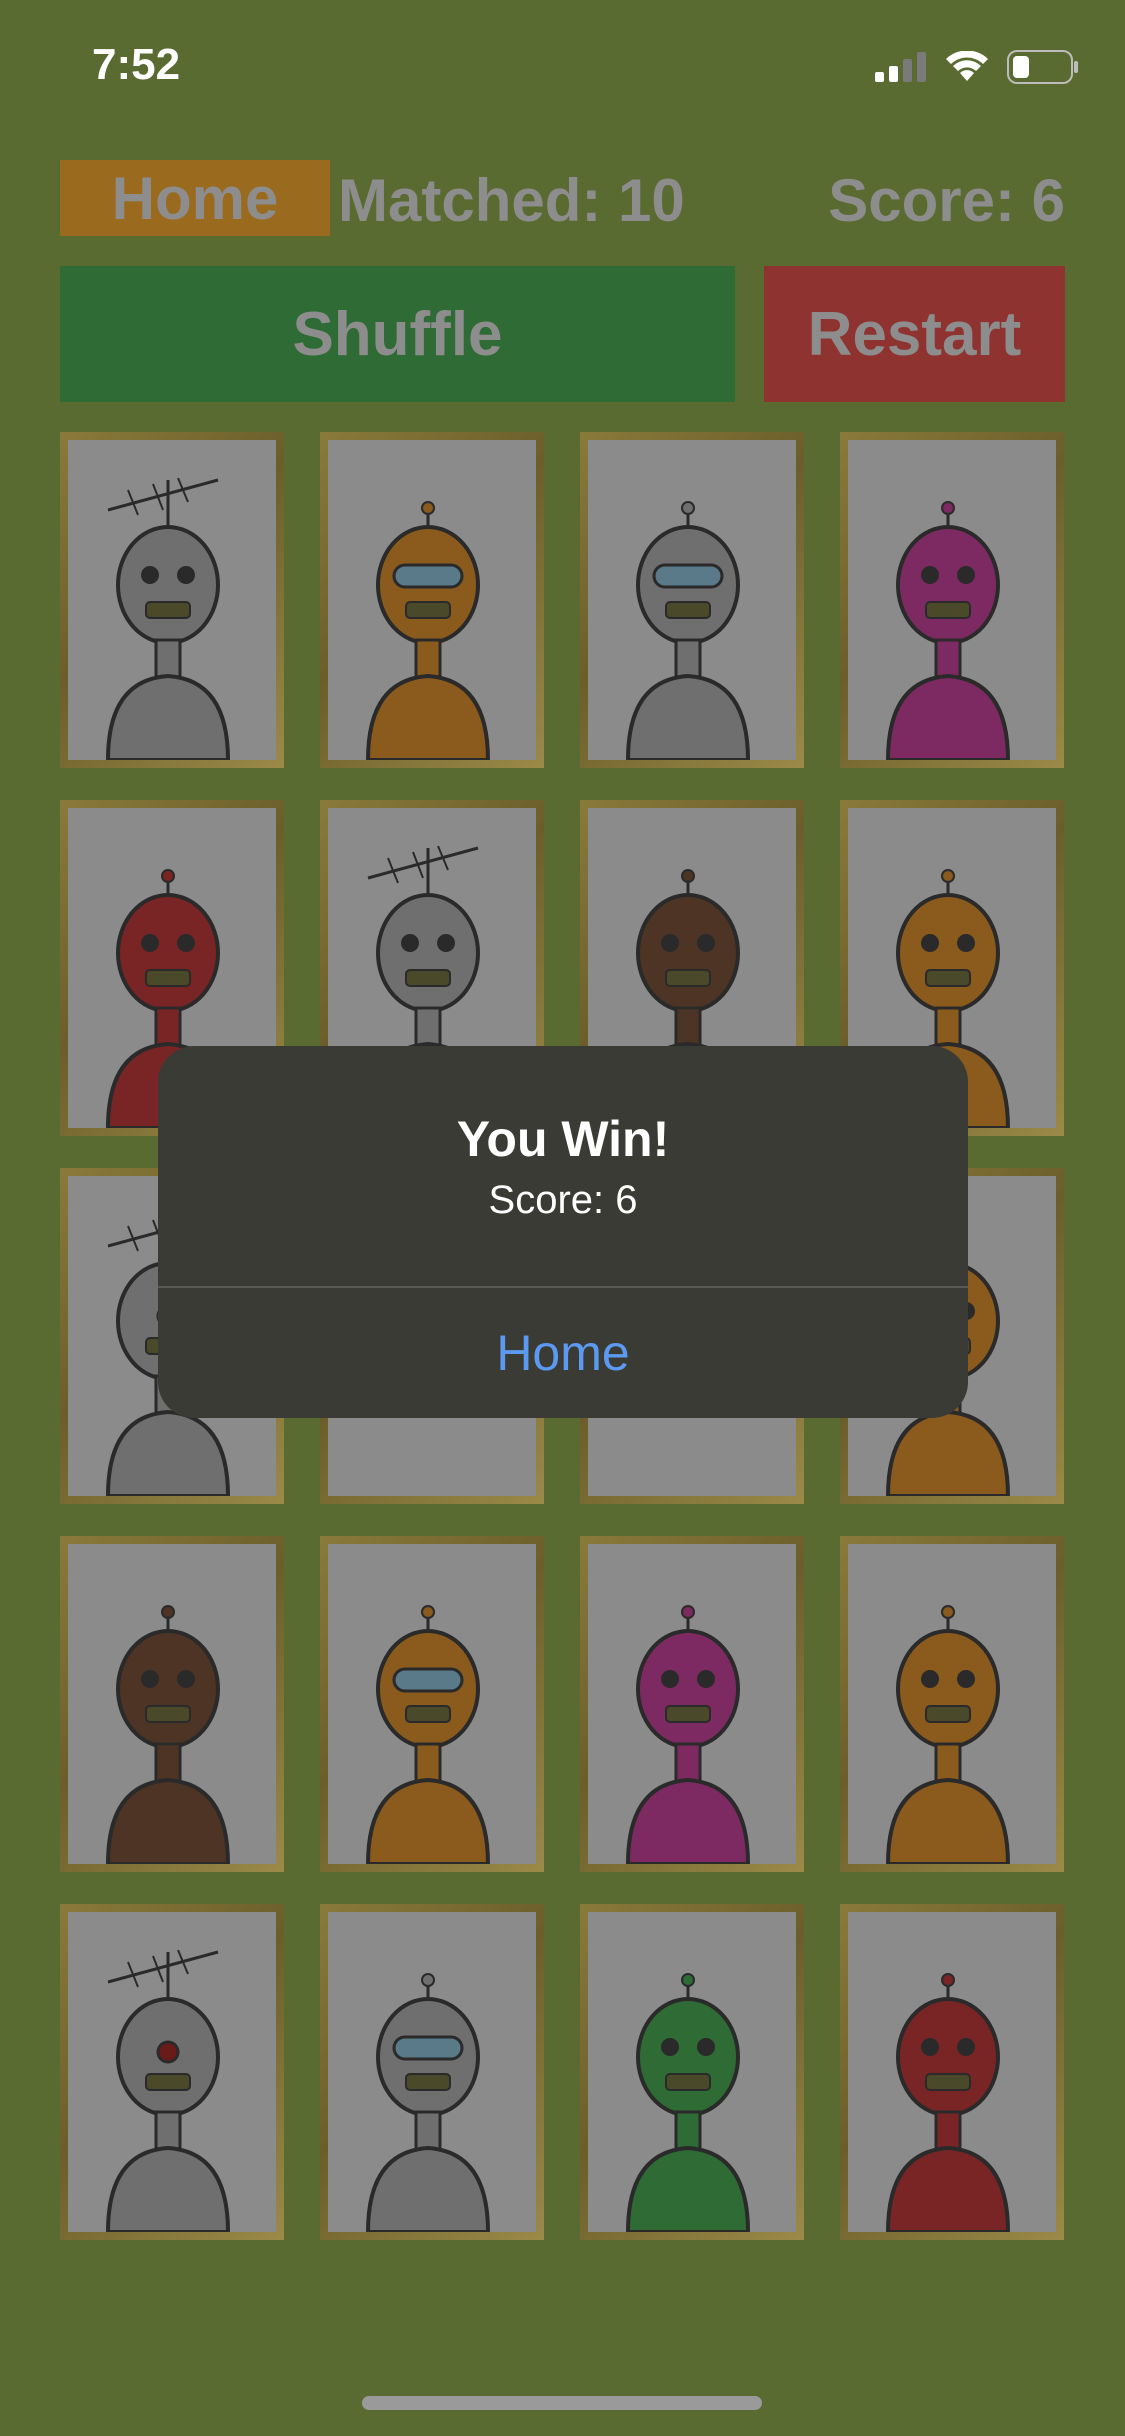 The height and width of the screenshot is (2436, 1125). I want to click on green-robot-icon, so click(688, 2102).